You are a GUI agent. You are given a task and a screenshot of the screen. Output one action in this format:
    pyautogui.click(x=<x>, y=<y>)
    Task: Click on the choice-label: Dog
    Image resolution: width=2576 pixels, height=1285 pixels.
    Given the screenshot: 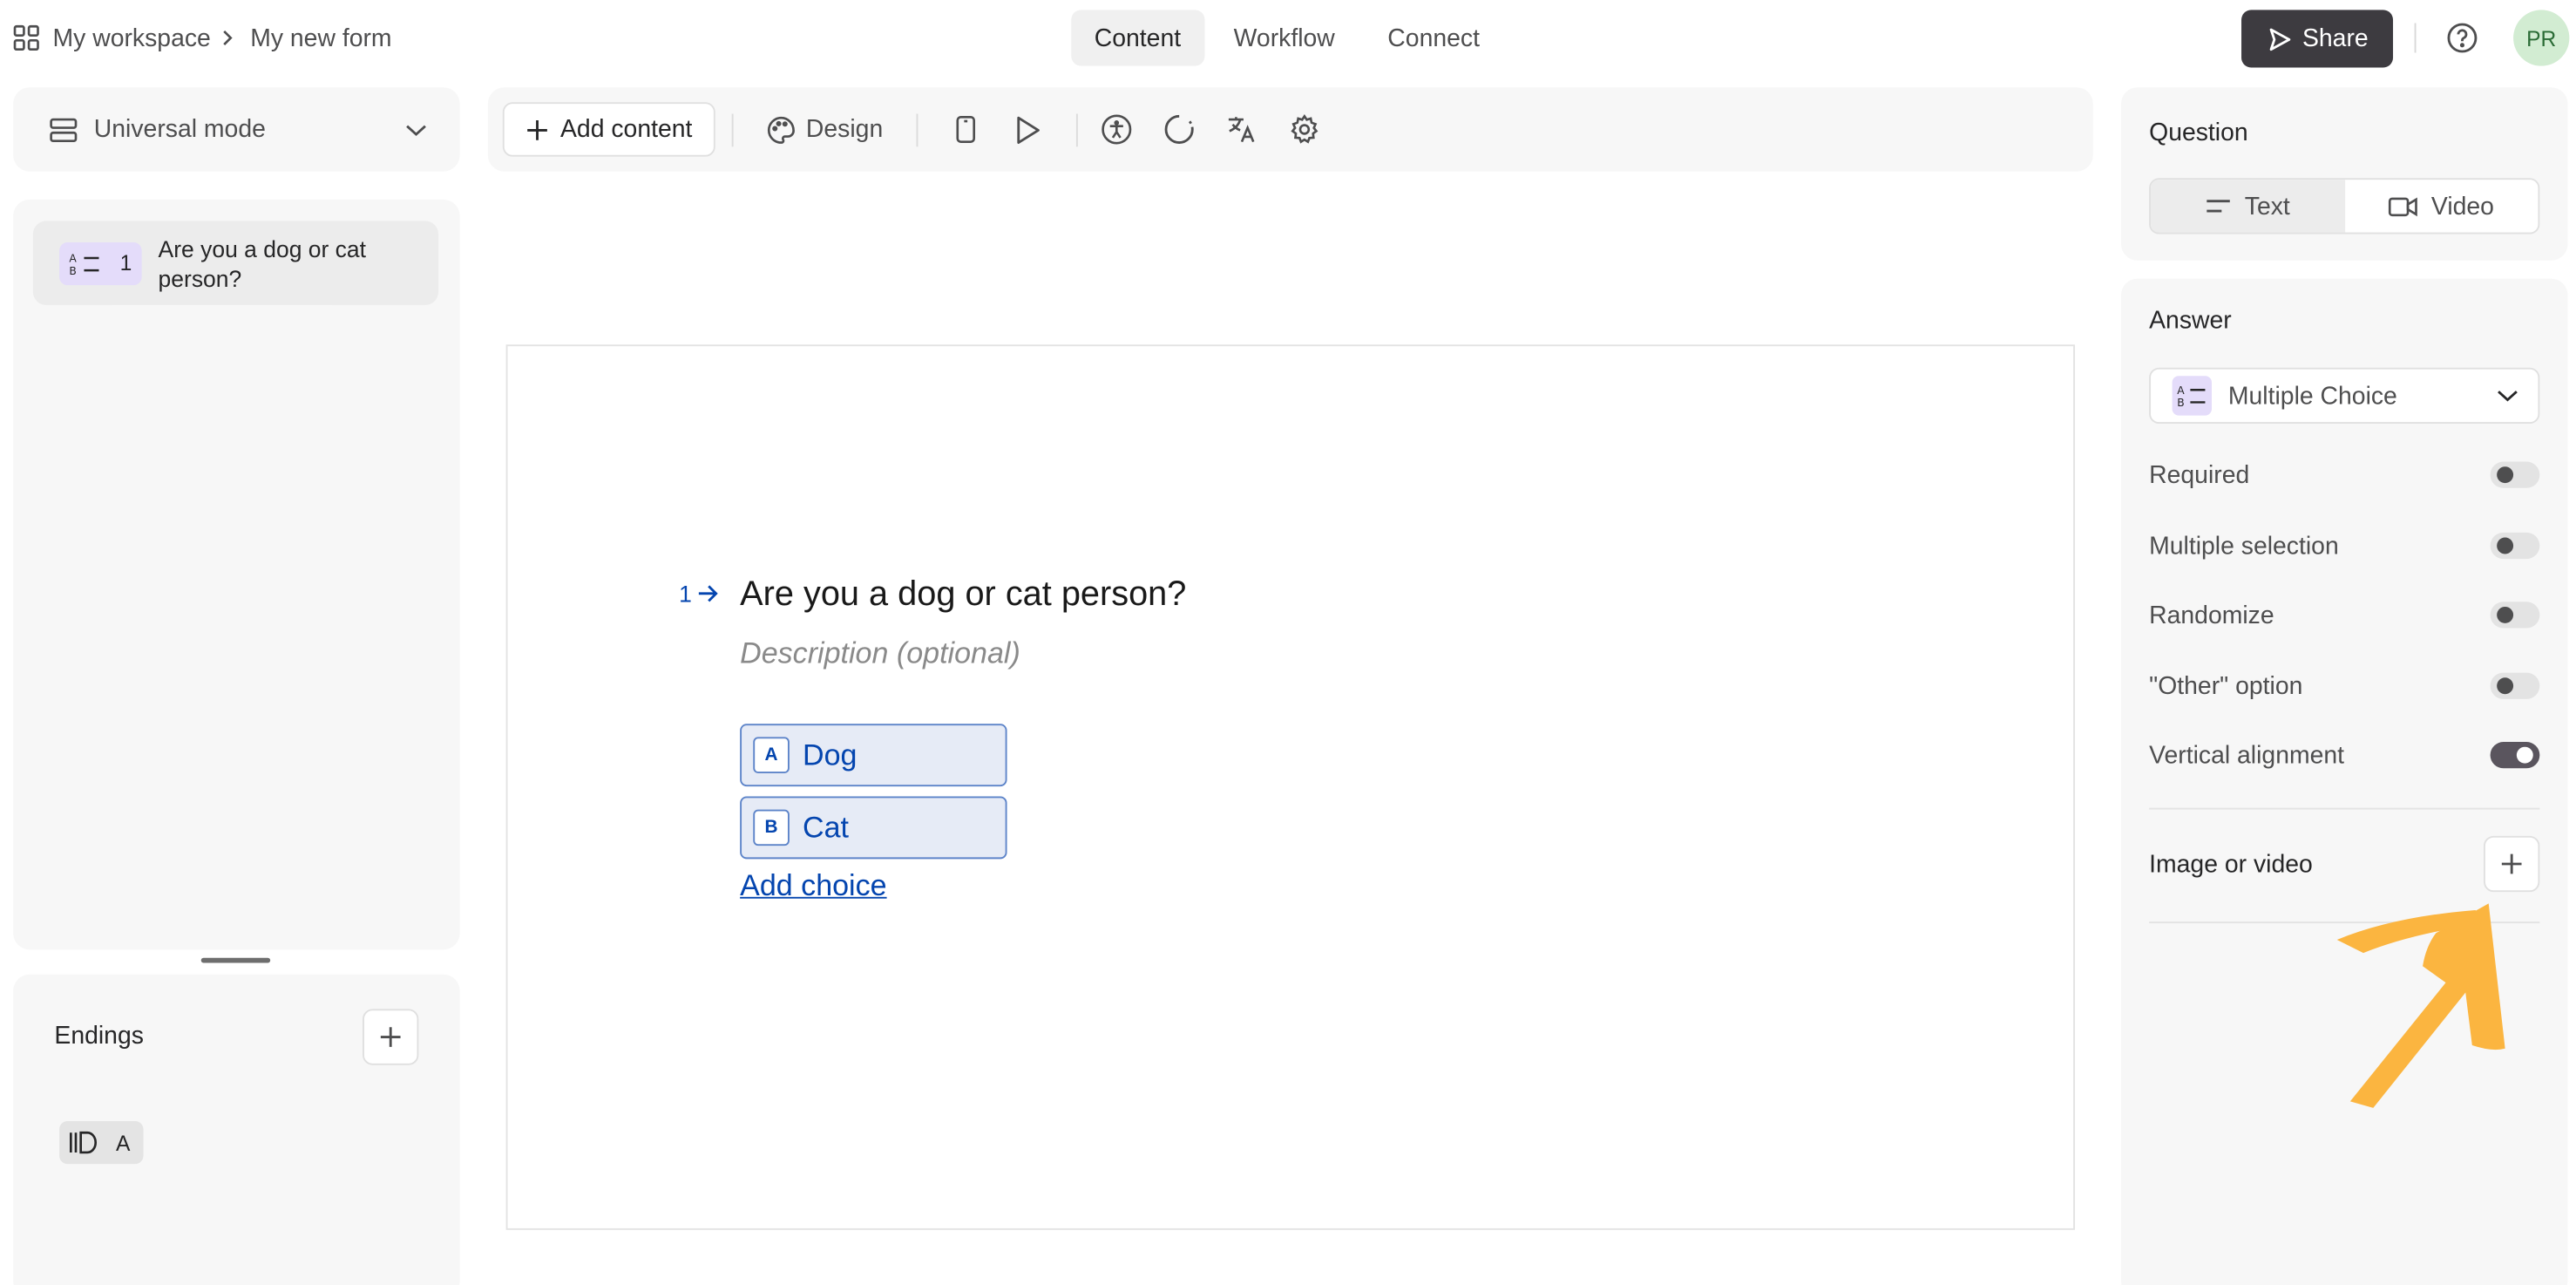 What is the action you would take?
    pyautogui.click(x=831, y=755)
    